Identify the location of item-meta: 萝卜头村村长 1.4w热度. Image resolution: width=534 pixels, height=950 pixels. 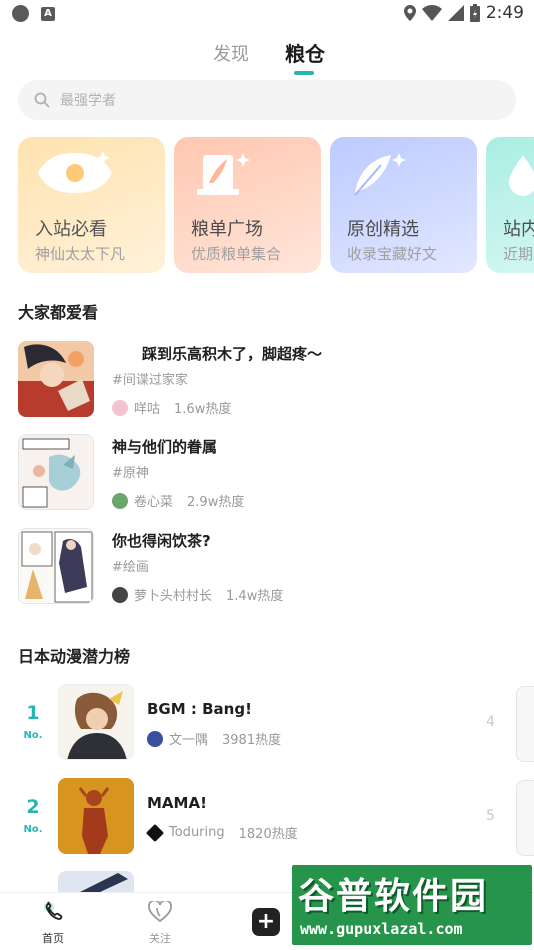
(197, 594).